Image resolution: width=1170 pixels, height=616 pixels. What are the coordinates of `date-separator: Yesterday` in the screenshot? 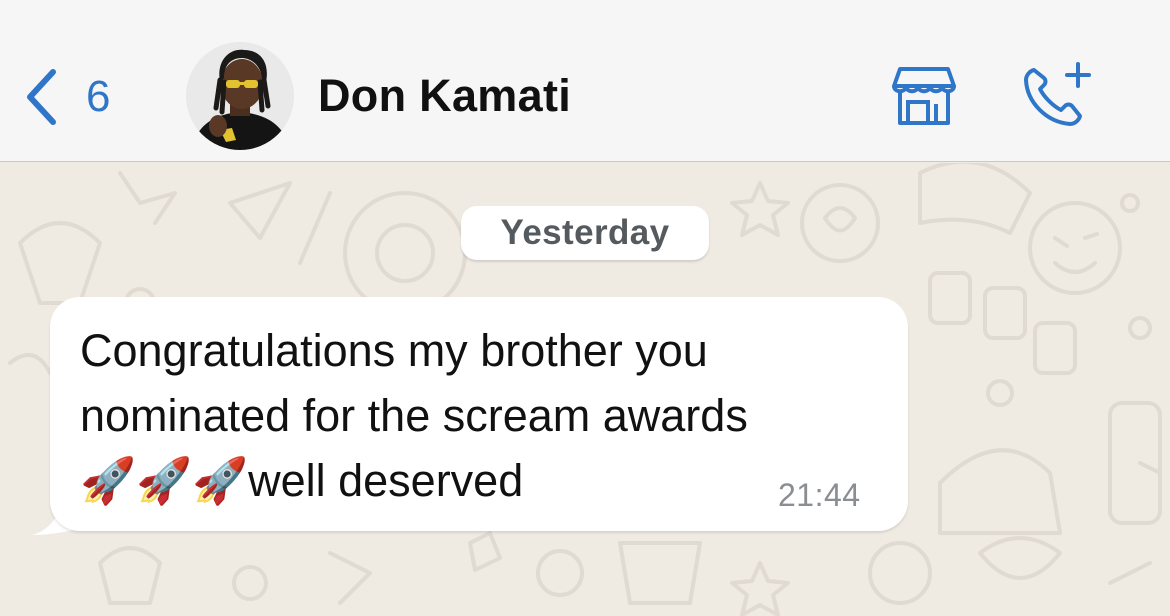 It's located at (585, 233).